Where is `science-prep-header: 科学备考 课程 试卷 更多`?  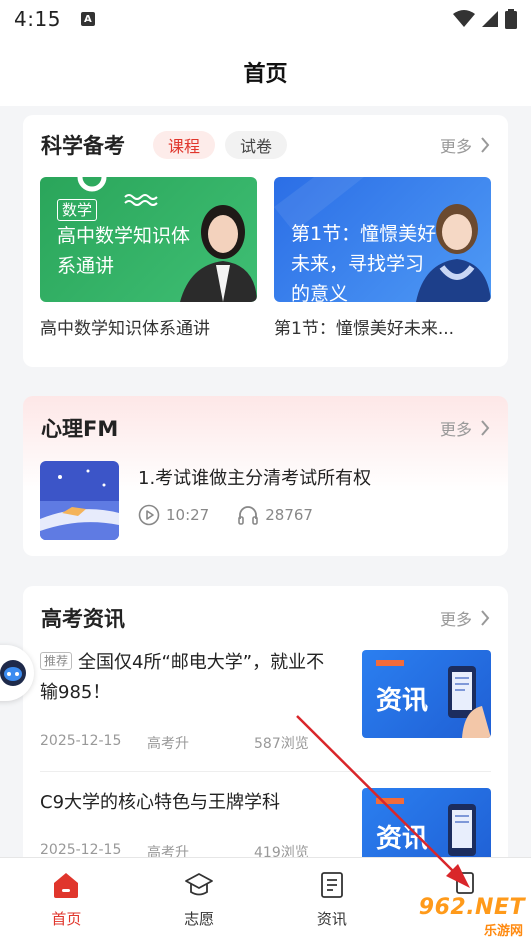 science-prep-header: 科学备考 课程 试卷 更多 is located at coordinates (265, 145).